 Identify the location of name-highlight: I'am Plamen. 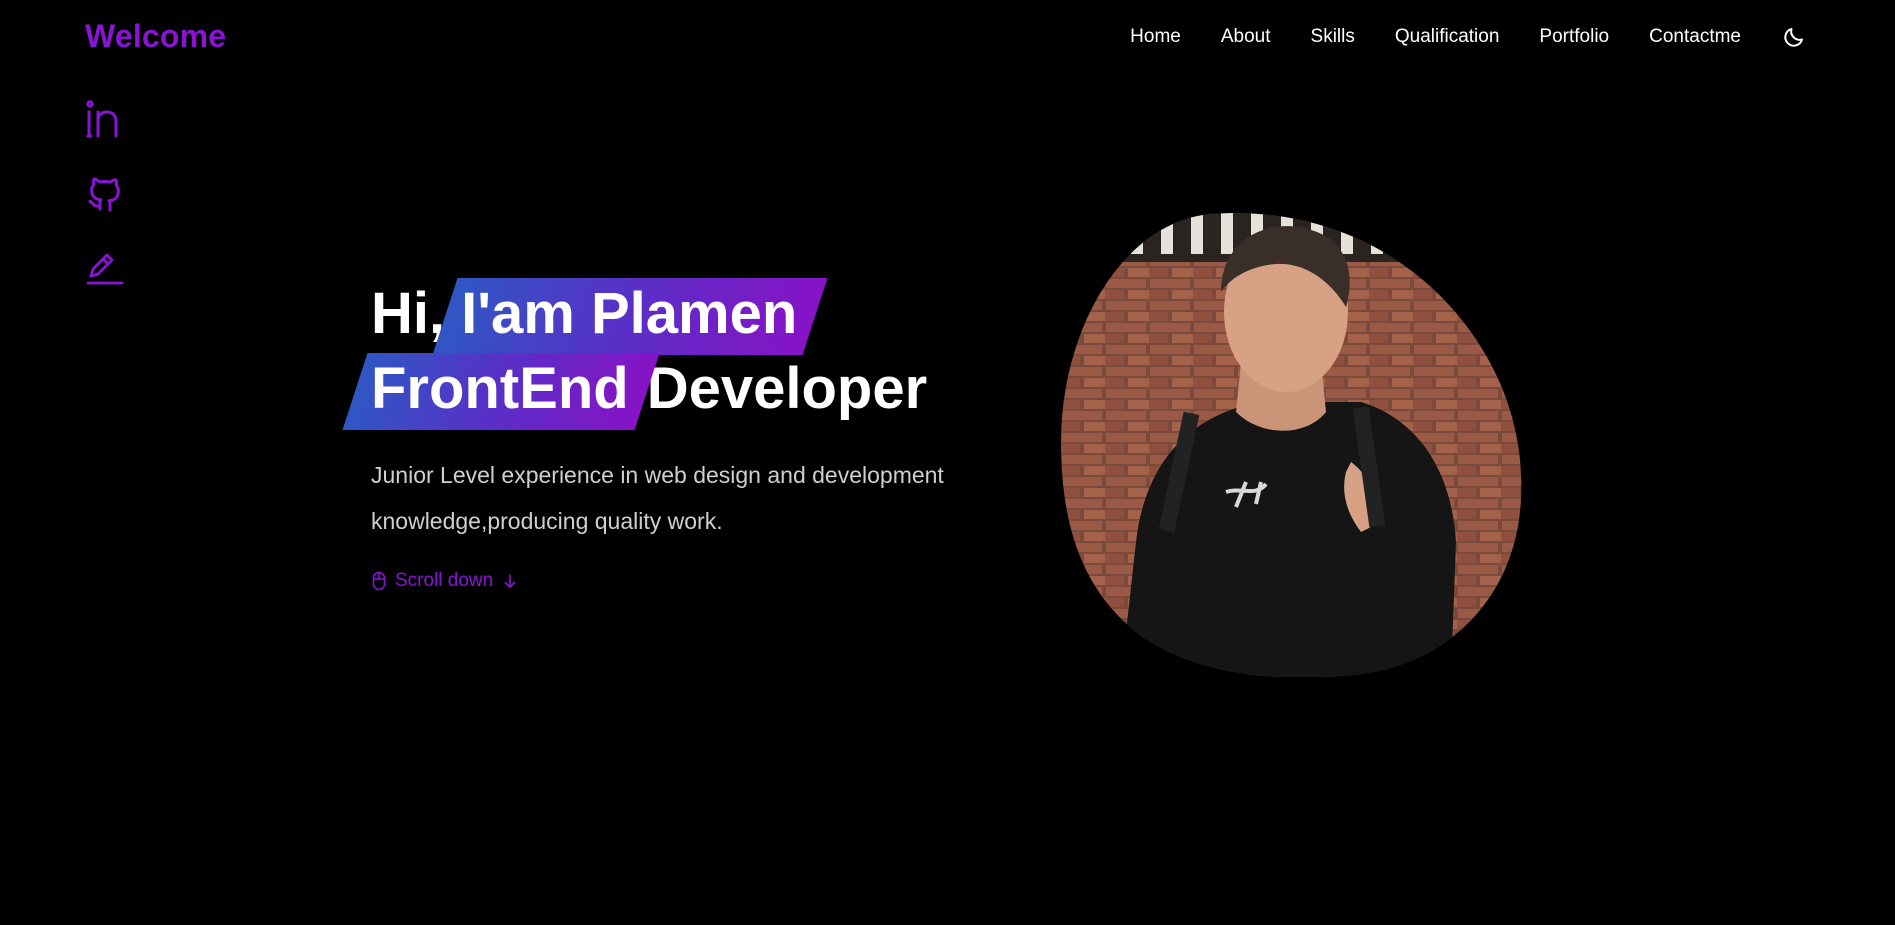
(629, 313).